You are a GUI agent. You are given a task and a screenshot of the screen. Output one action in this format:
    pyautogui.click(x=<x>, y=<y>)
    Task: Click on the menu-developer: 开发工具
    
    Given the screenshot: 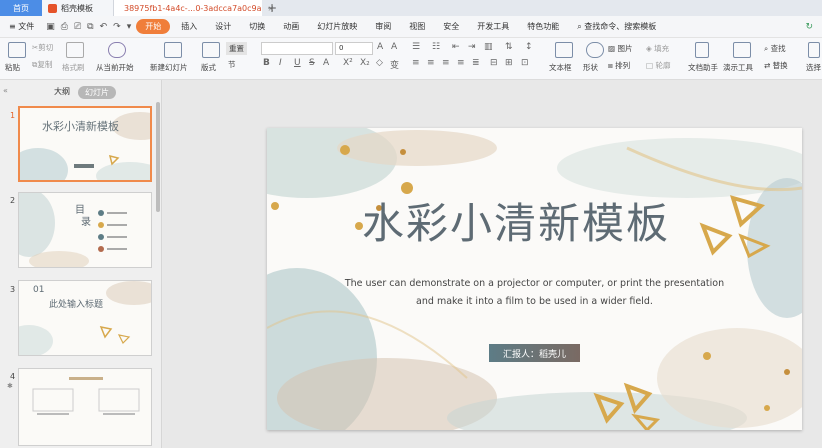 What is the action you would take?
    pyautogui.click(x=493, y=26)
    